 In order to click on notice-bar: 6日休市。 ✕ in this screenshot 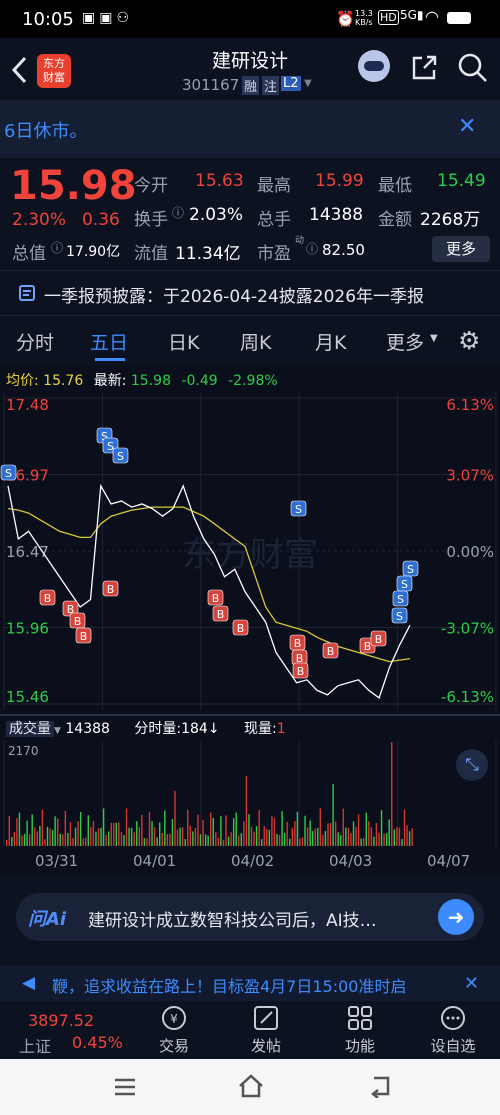, I will do `click(250, 129)`.